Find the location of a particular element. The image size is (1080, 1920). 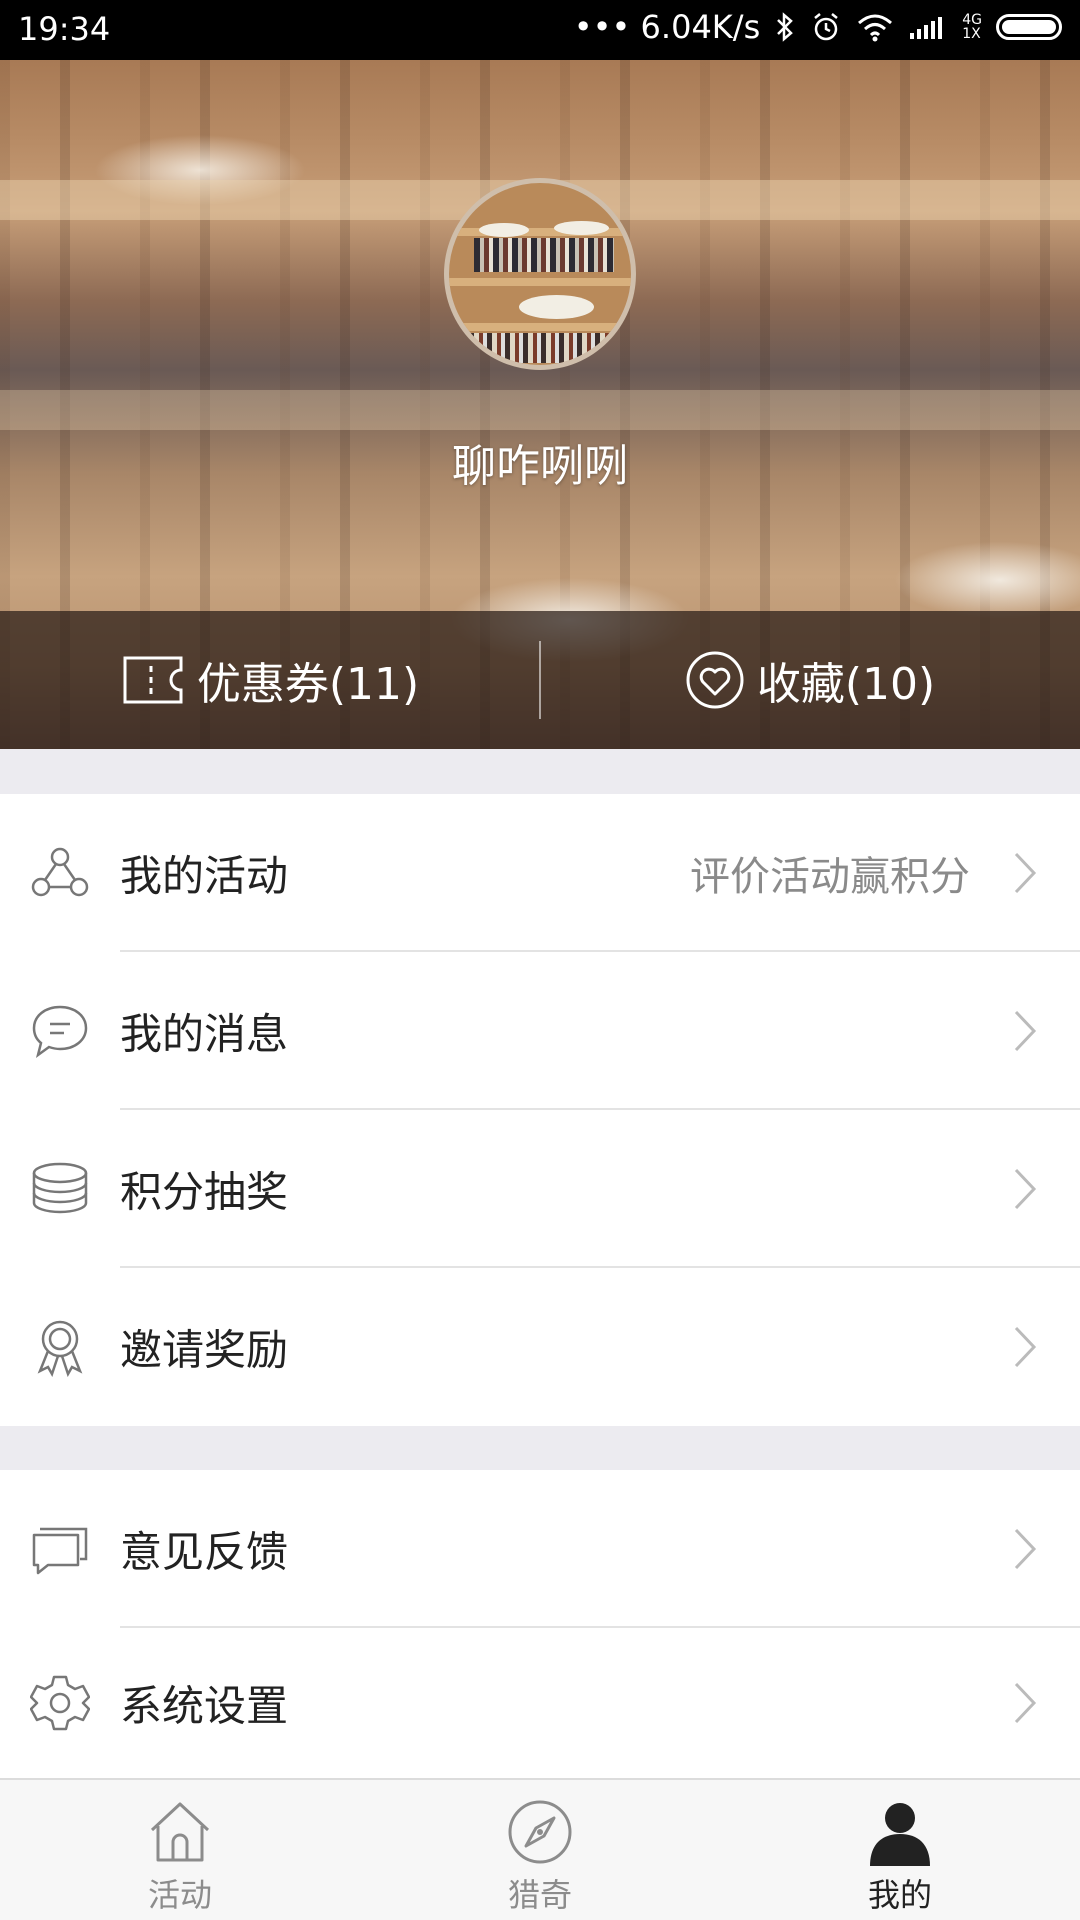

tab-discover: 猎奇 is located at coordinates (540, 1850).